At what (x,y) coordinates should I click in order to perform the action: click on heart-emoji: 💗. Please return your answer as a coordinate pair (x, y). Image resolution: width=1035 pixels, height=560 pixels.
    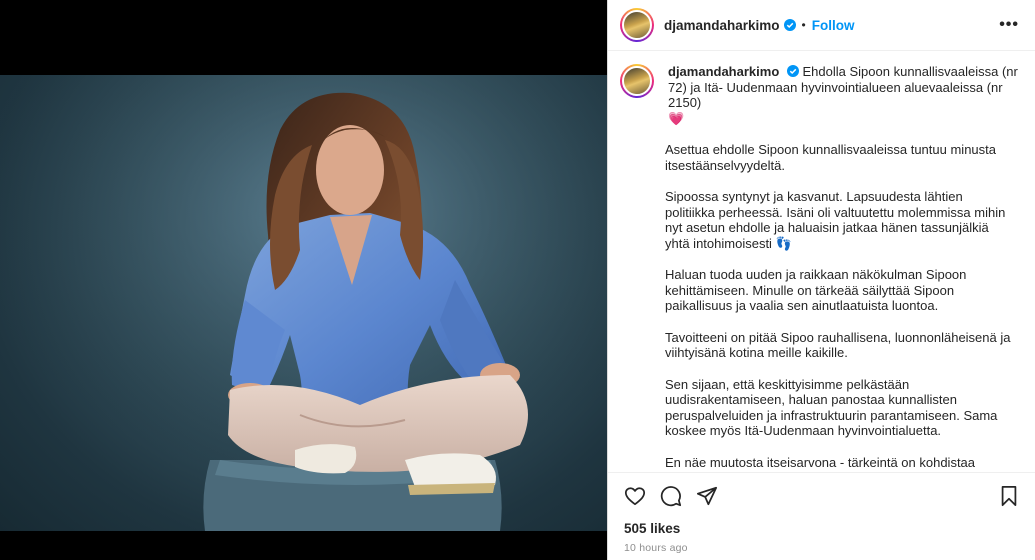
    Looking at the image, I should click on (676, 118).